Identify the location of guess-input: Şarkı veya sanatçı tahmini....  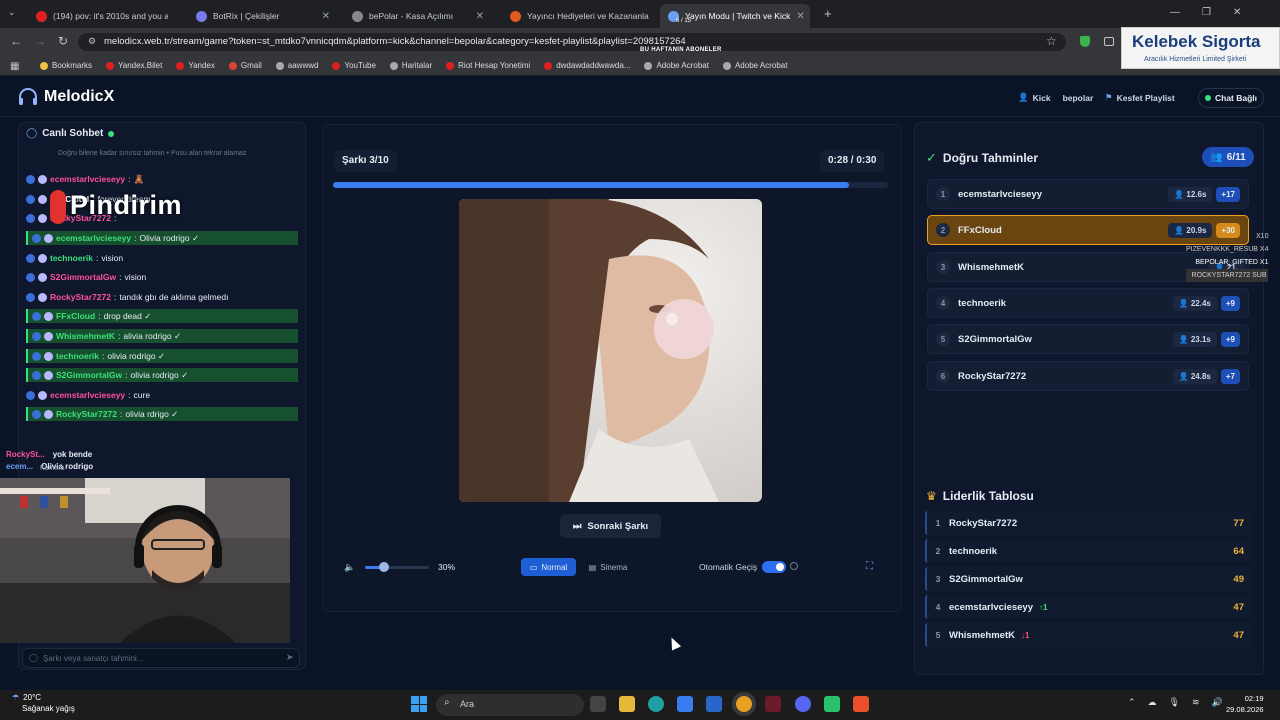
(161, 658).